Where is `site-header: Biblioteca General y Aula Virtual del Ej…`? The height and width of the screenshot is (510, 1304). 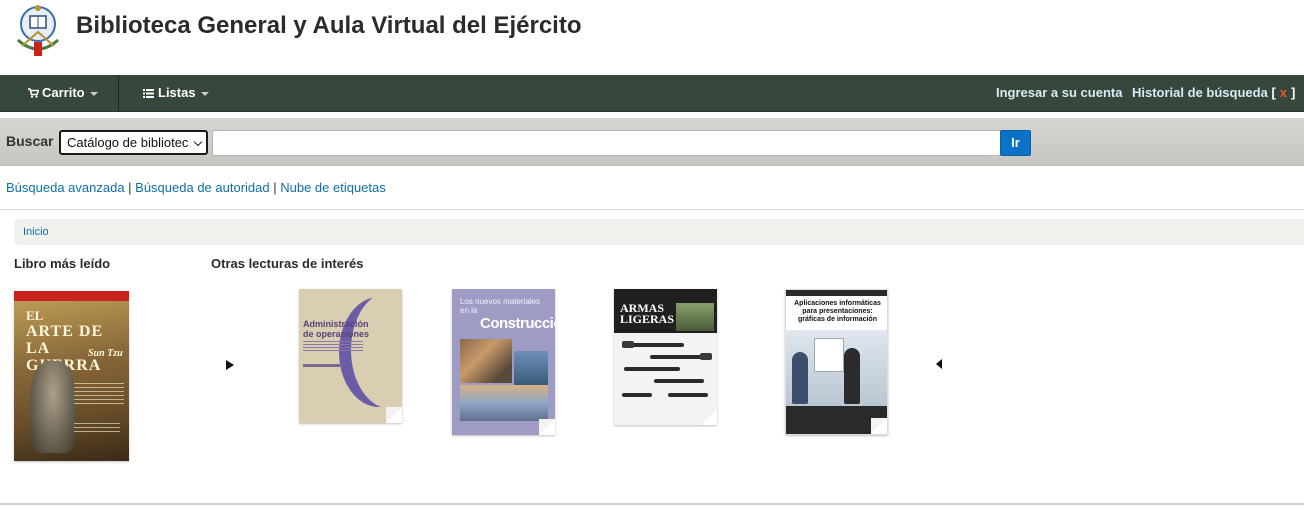 site-header: Biblioteca General y Aula Virtual del Ej… is located at coordinates (652, 37).